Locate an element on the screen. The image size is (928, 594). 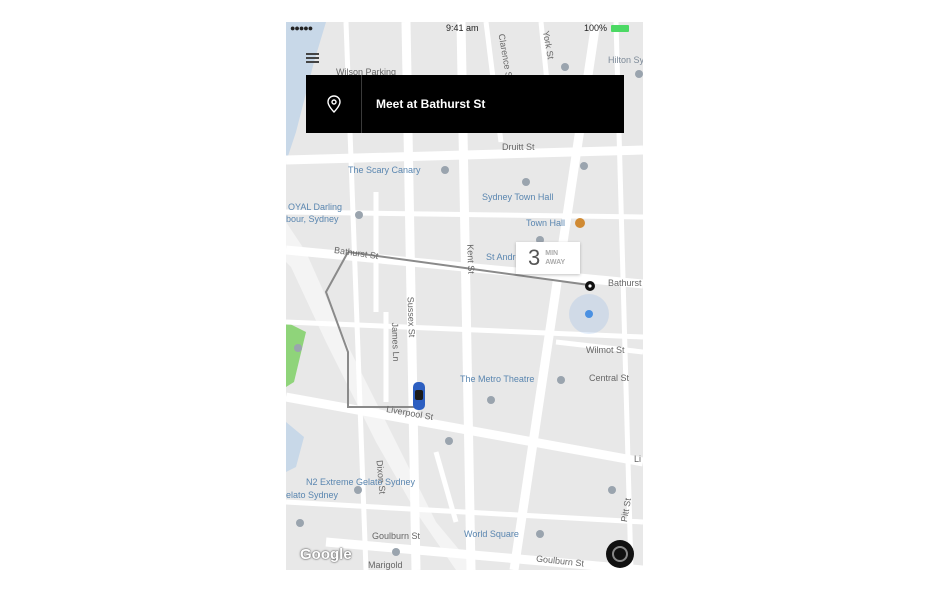
map-label-darling-1: OYAL Darling is located at coordinates (315, 207).